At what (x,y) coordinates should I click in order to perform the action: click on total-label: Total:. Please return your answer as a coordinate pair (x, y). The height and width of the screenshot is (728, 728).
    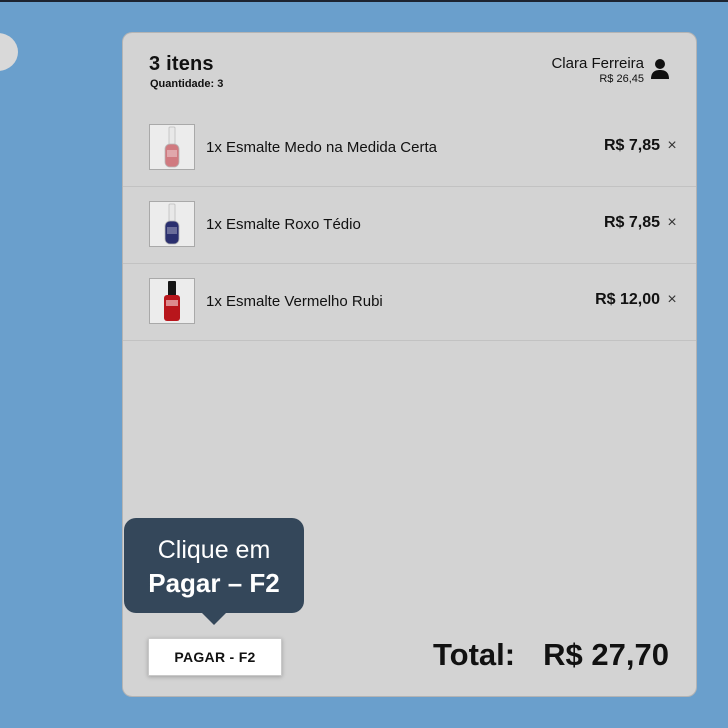
    Looking at the image, I should click on (474, 654).